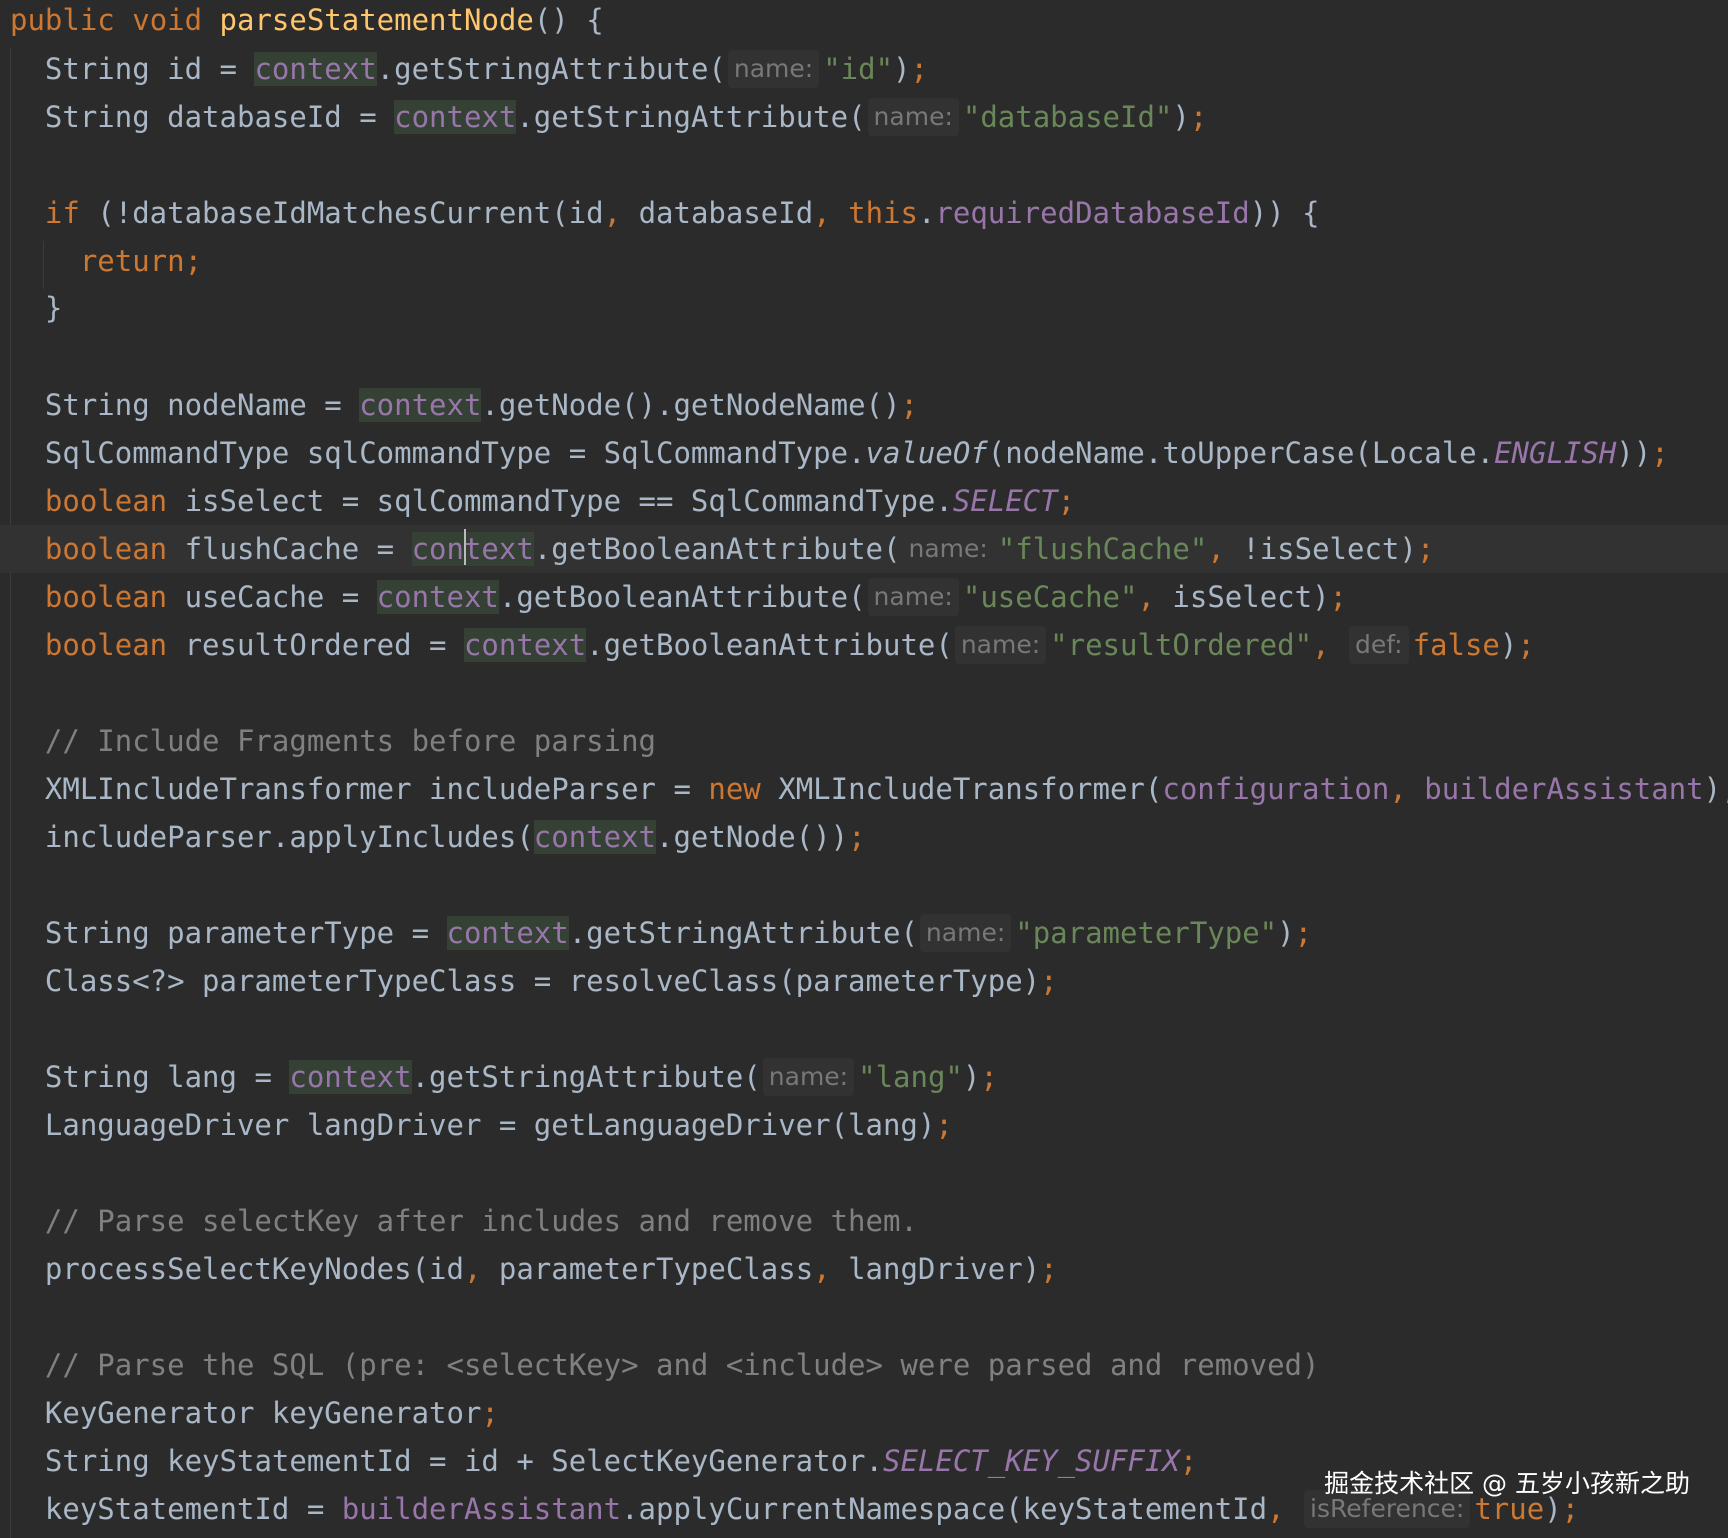 Image resolution: width=1728 pixels, height=1538 pixels. I want to click on keyword-if: if, so click(62, 213).